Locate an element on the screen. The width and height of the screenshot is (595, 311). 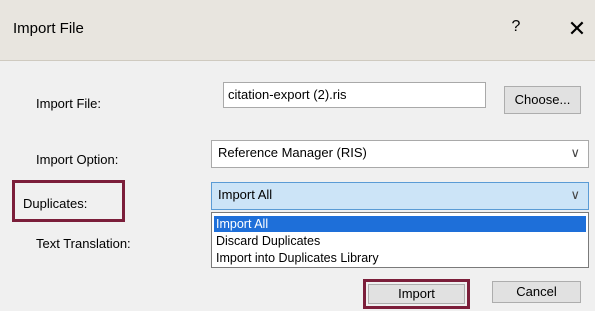
help-button: ? is located at coordinates (516, 29).